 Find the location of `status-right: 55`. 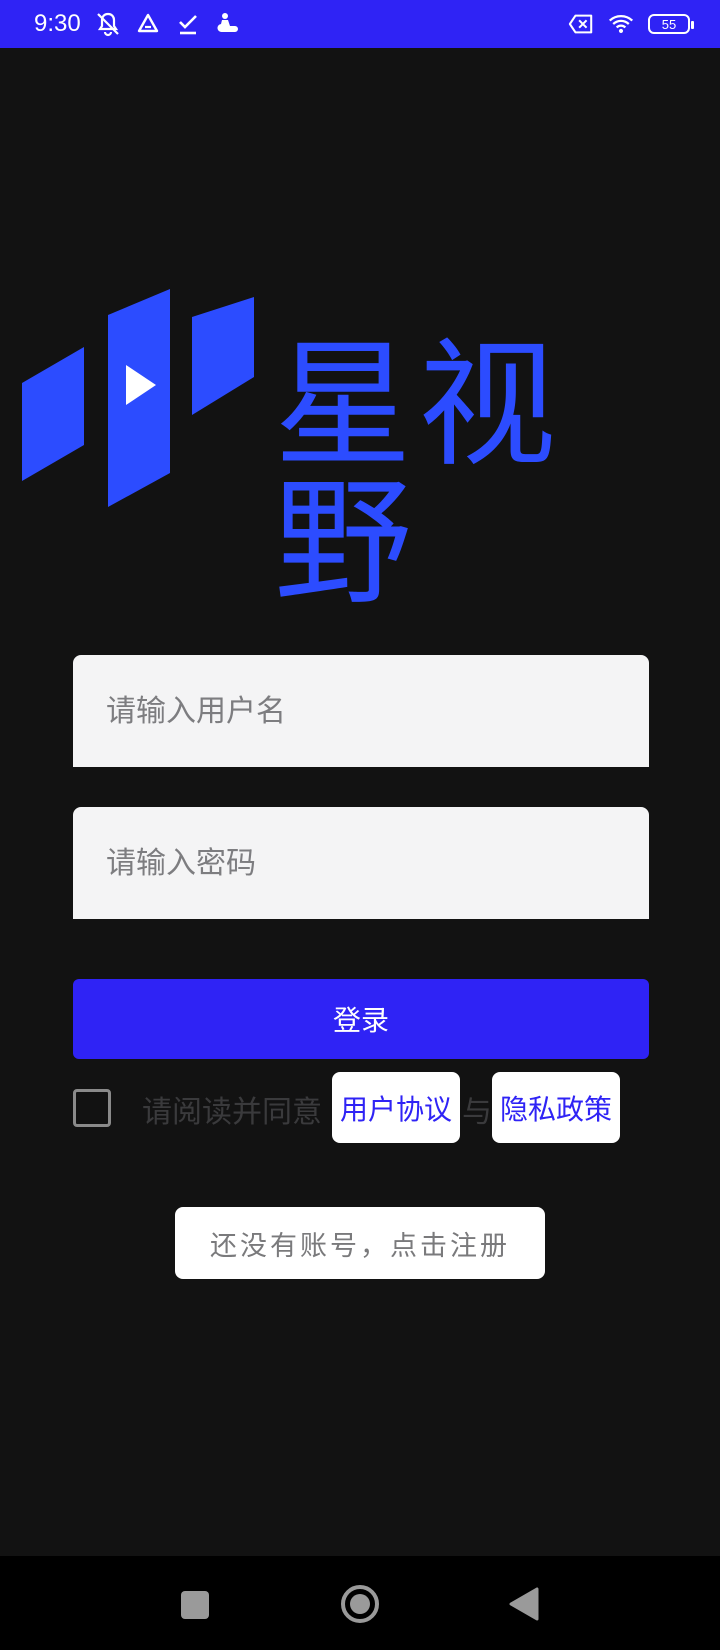

status-right: 55 is located at coordinates (631, 24).